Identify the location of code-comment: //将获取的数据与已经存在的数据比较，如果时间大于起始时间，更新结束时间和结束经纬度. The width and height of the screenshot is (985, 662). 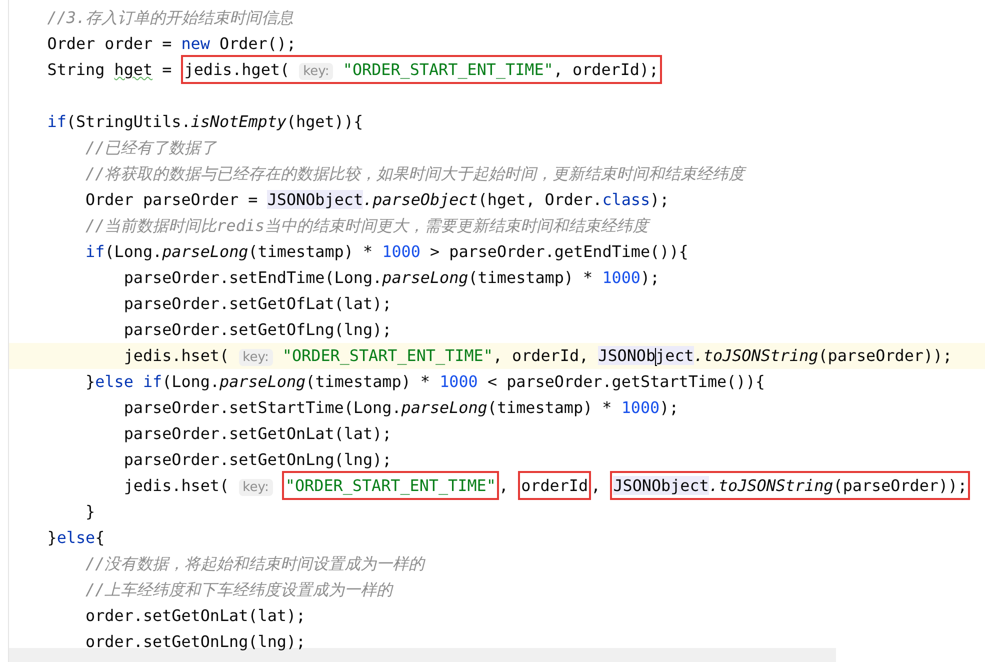
(415, 173).